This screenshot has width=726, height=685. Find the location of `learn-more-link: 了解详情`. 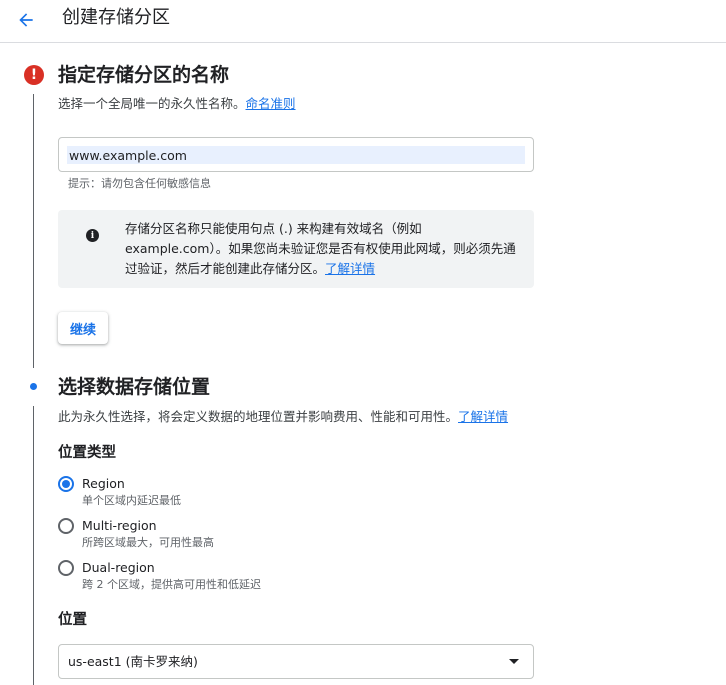

learn-more-link: 了解详情 is located at coordinates (350, 268).